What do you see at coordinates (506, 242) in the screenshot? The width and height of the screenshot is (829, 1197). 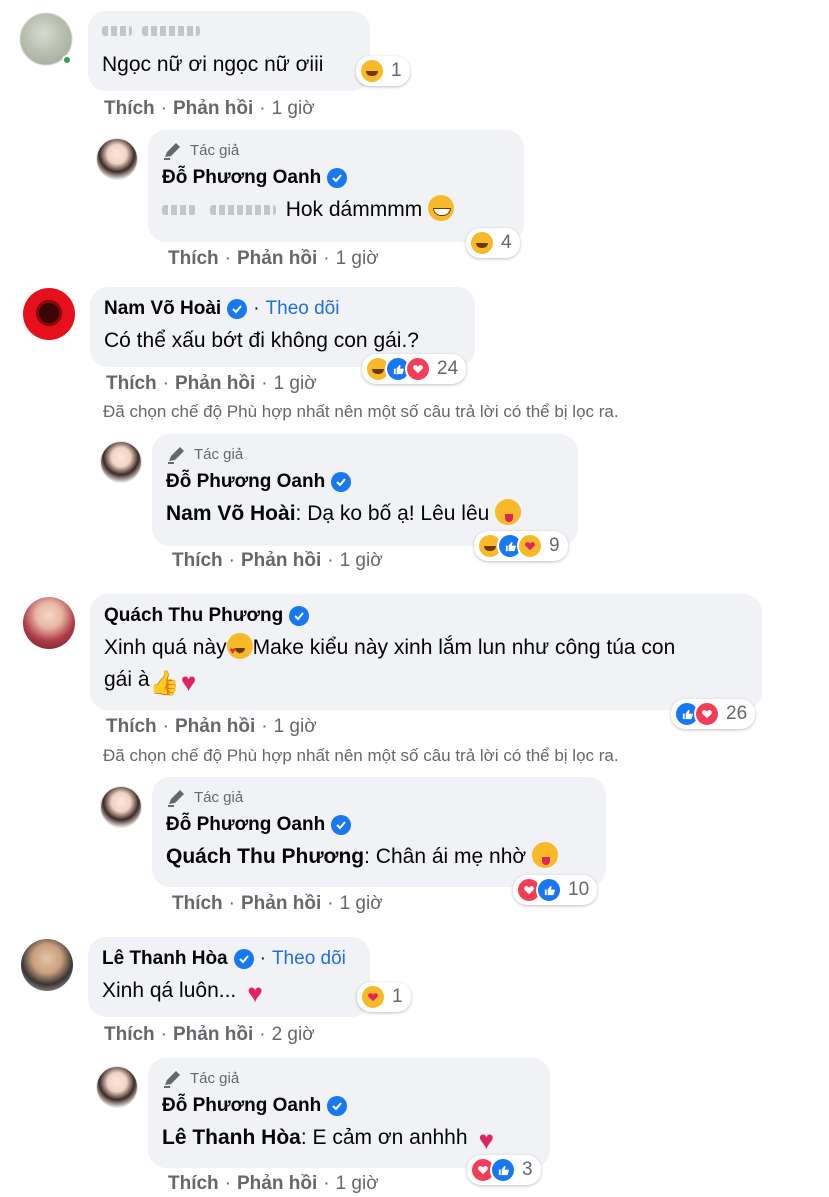 I see `reaction-count: 4` at bounding box center [506, 242].